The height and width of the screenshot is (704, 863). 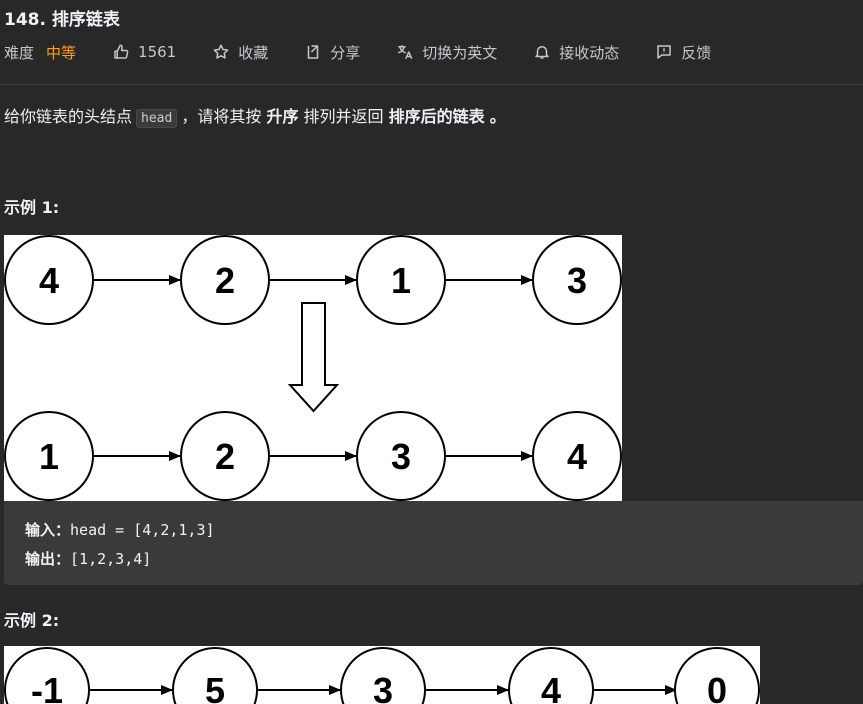 What do you see at coordinates (221, 116) in the screenshot?
I see `desc-text-2: ，请将其按` at bounding box center [221, 116].